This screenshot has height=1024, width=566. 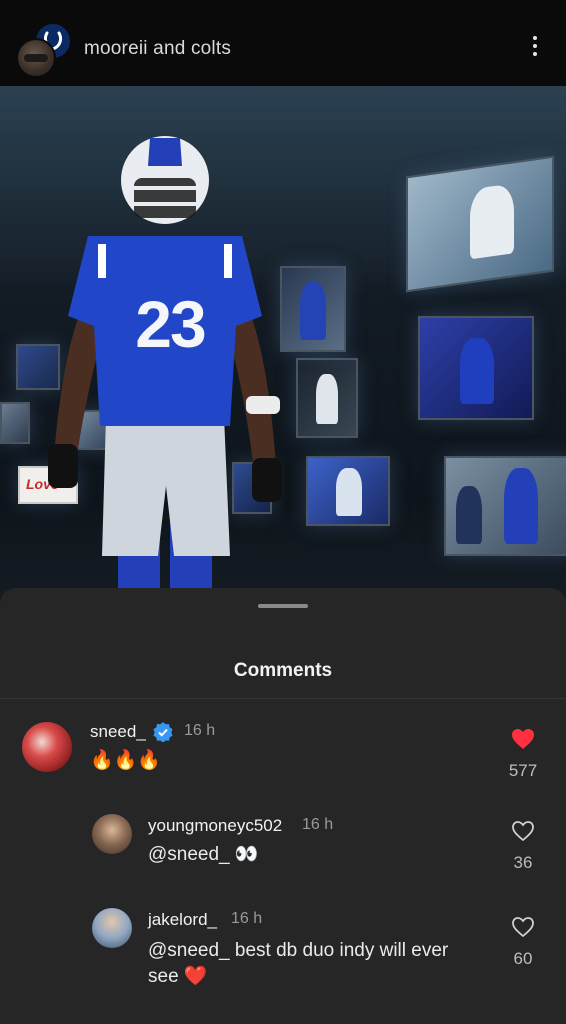 I want to click on collab-avatars, so click(x=44, y=50).